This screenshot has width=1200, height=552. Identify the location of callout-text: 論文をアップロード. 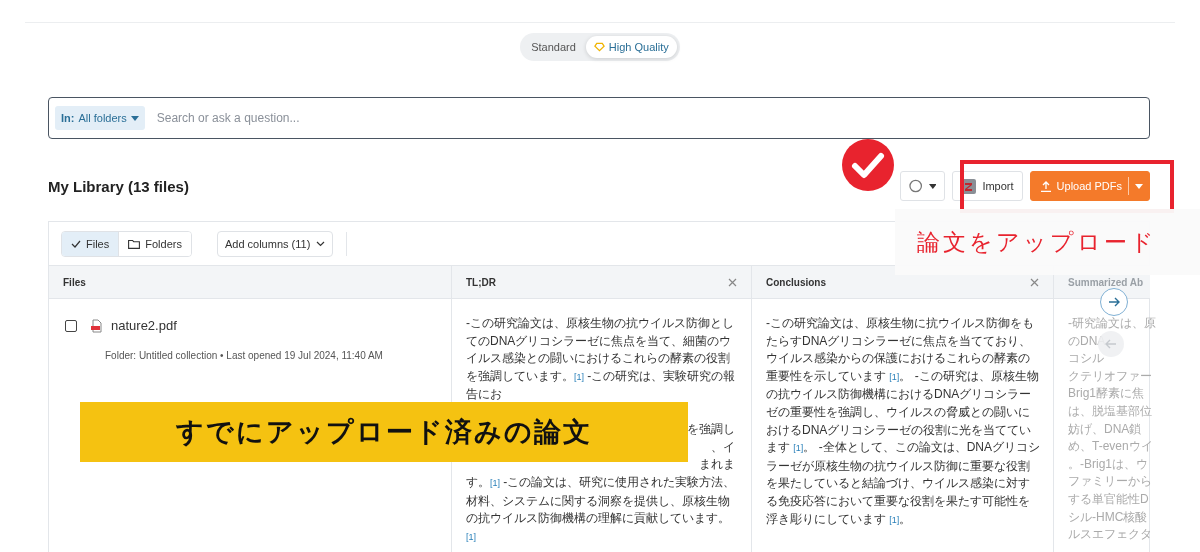
(1037, 242).